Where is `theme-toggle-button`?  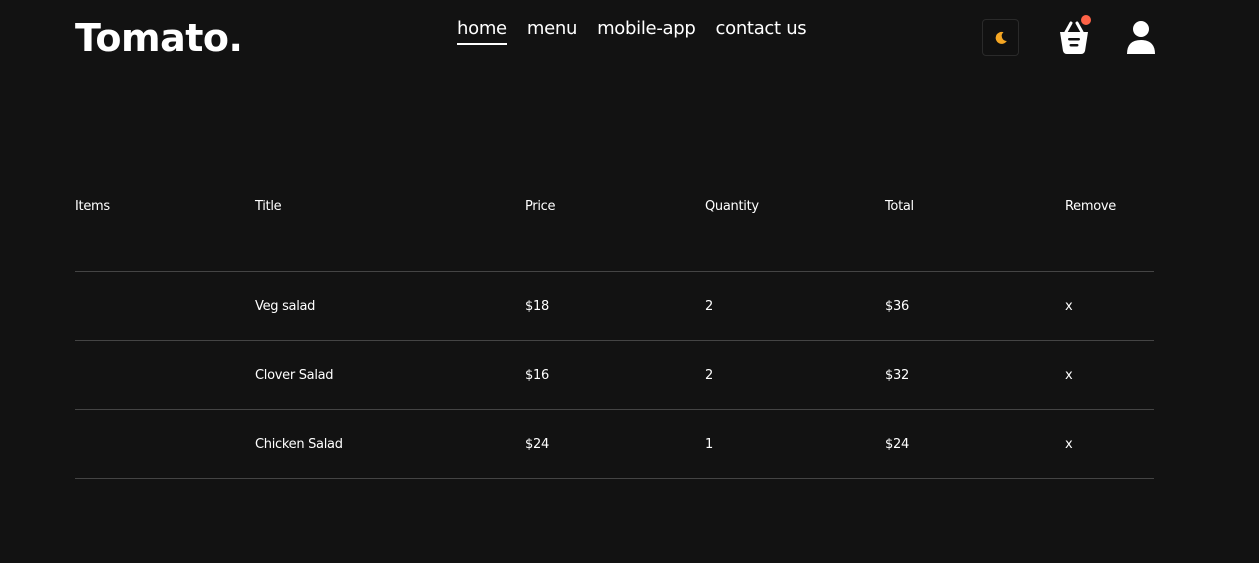
theme-toggle-button is located at coordinates (1000, 37).